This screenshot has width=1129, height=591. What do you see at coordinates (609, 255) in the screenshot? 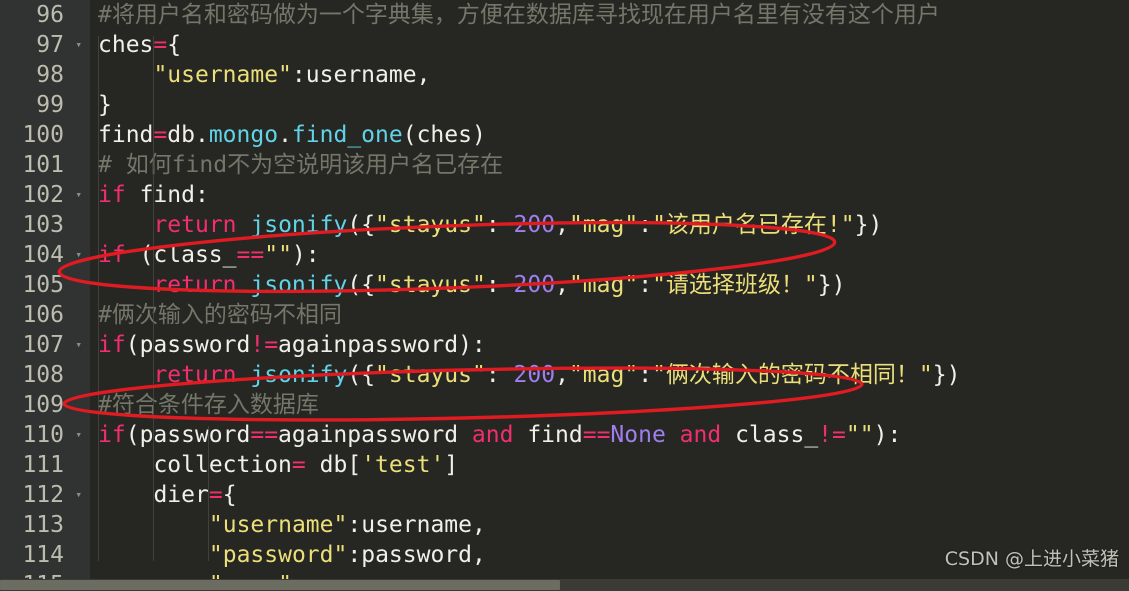
I see `code-line: if (class_==""):` at bounding box center [609, 255].